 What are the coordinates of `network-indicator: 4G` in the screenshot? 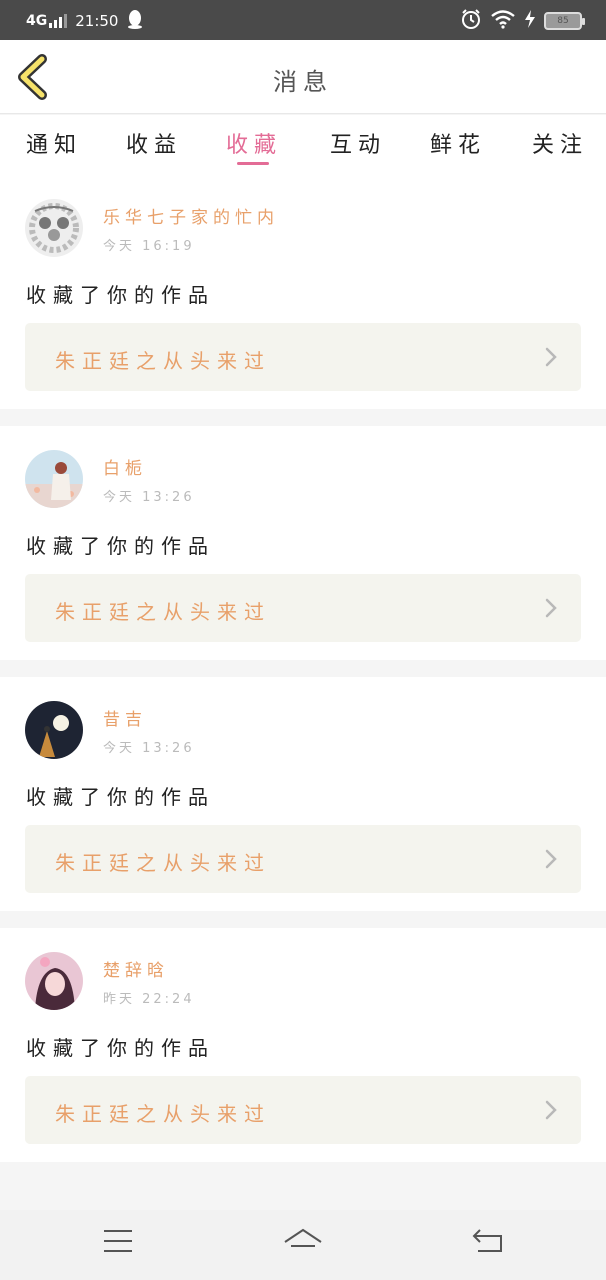 It's located at (37, 21).